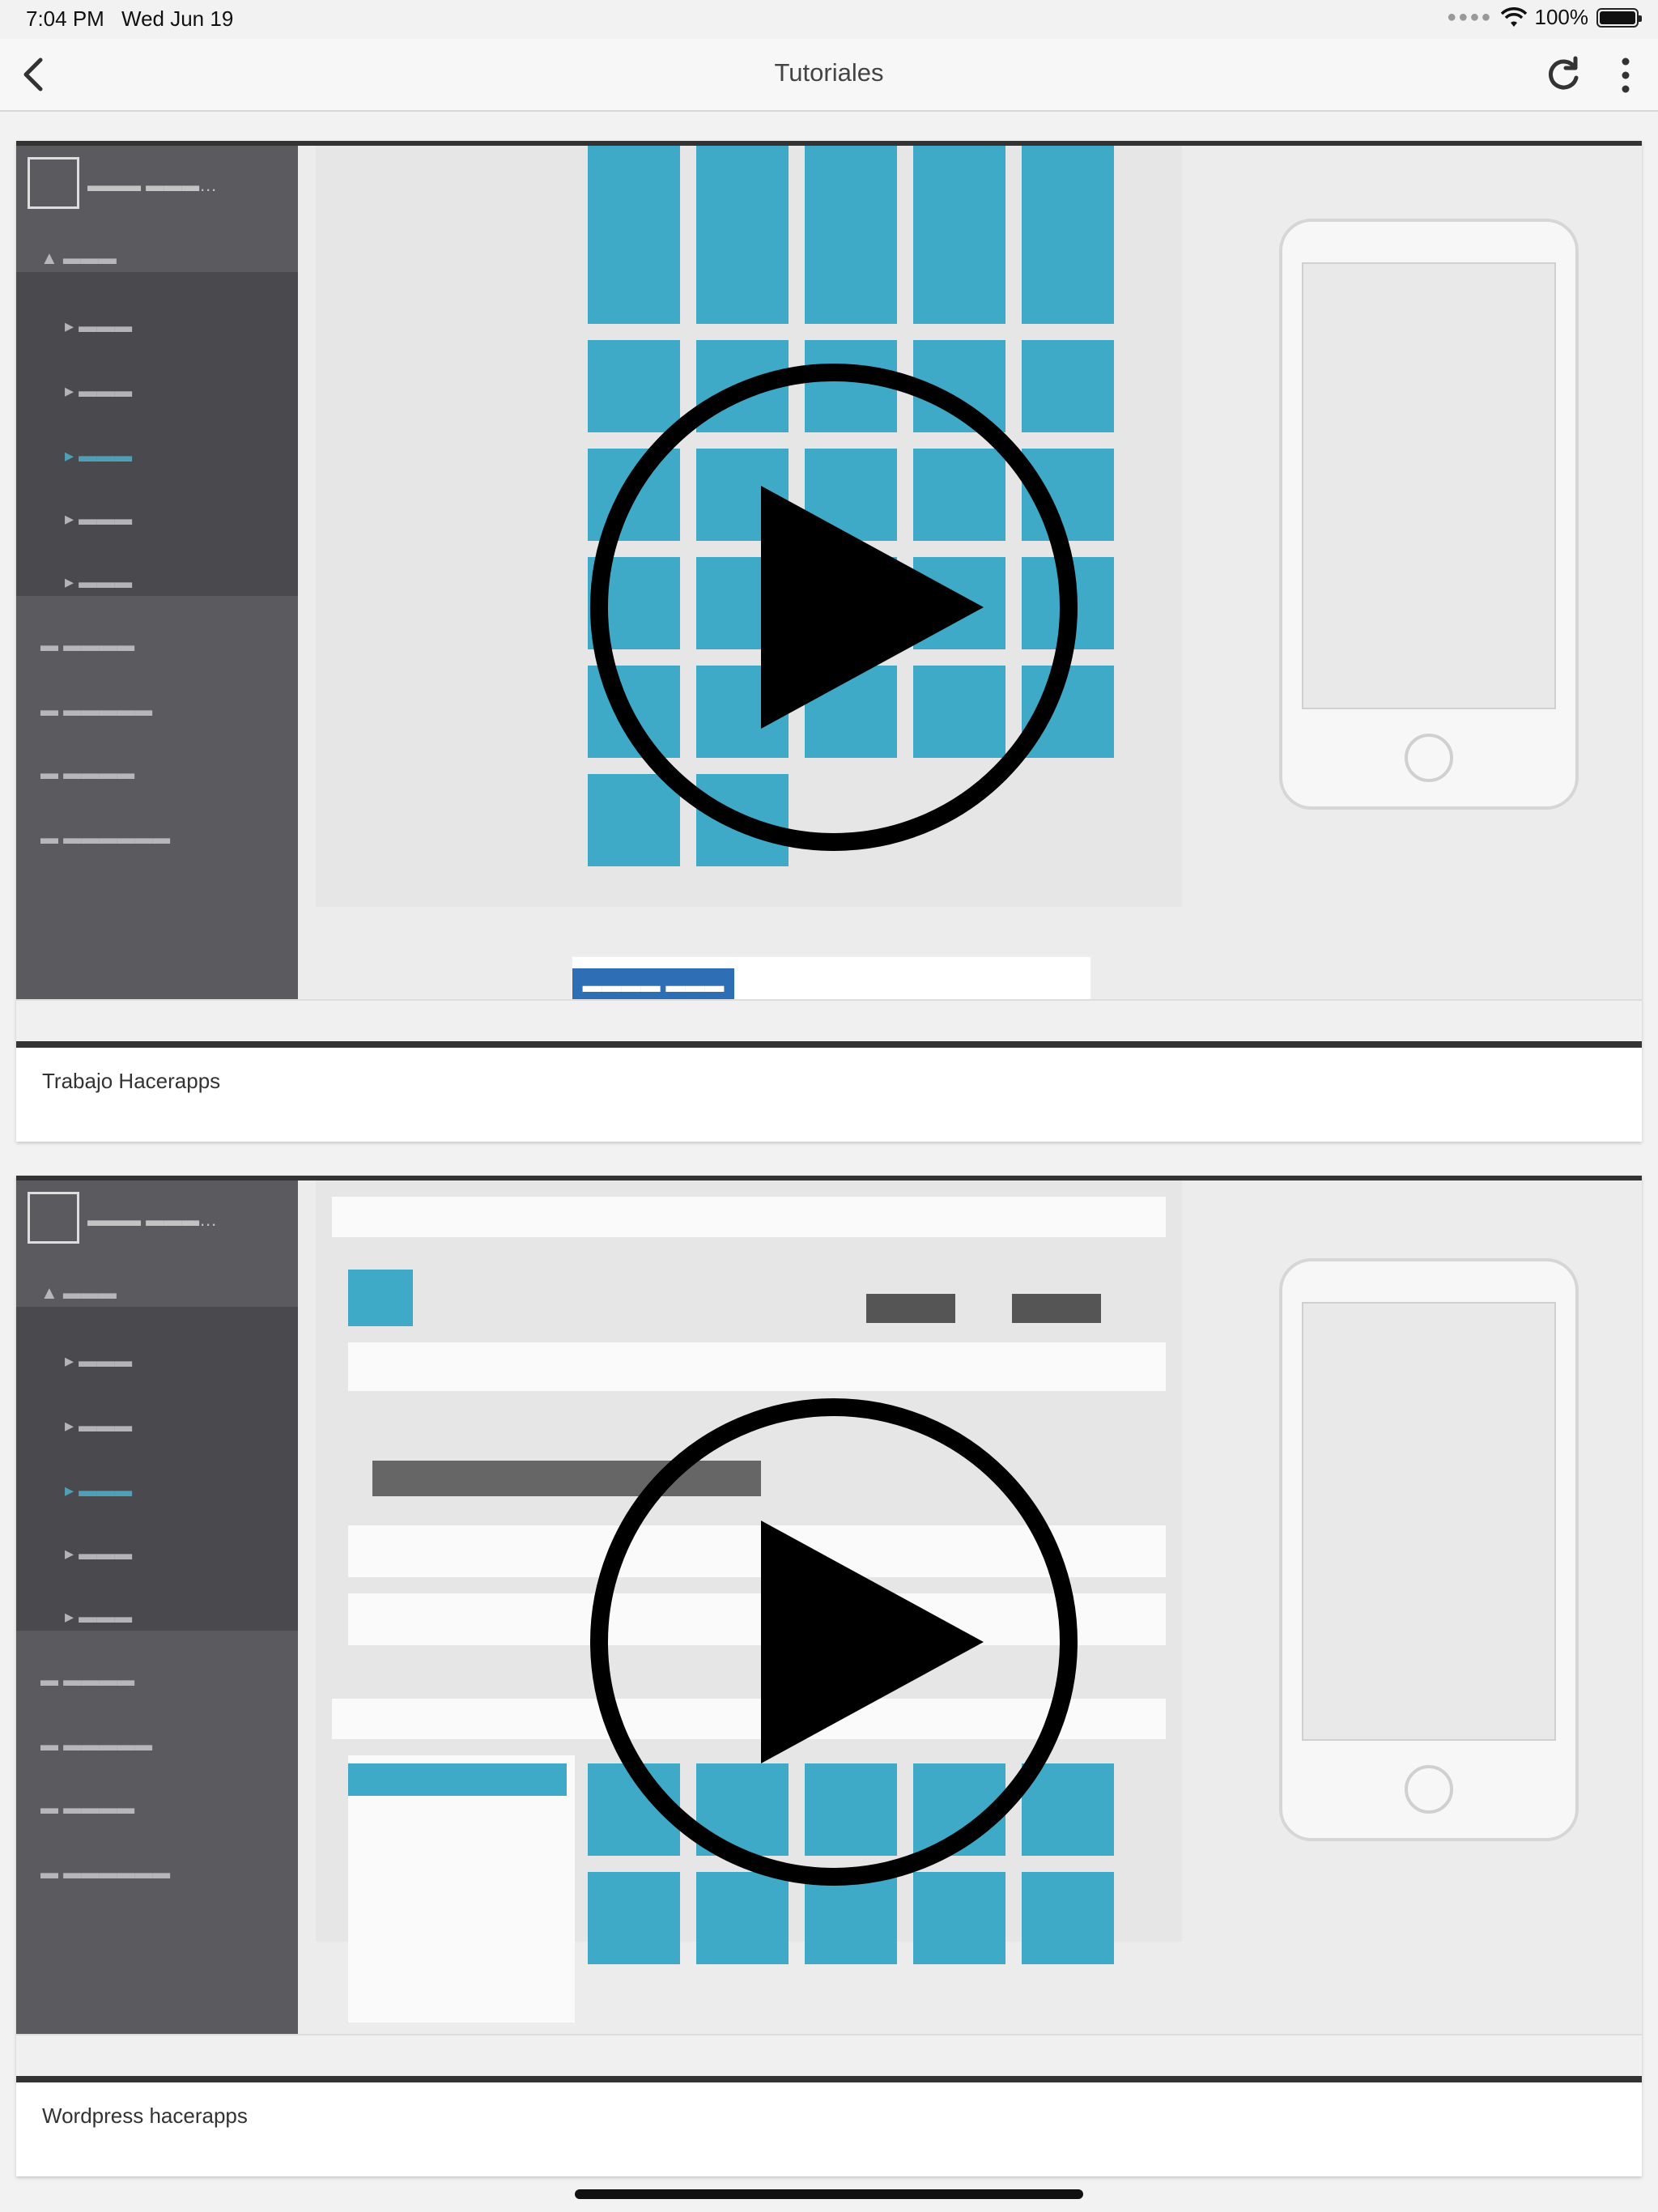  Describe the element at coordinates (1513, 16) in the screenshot. I see `wifi-icon` at that location.